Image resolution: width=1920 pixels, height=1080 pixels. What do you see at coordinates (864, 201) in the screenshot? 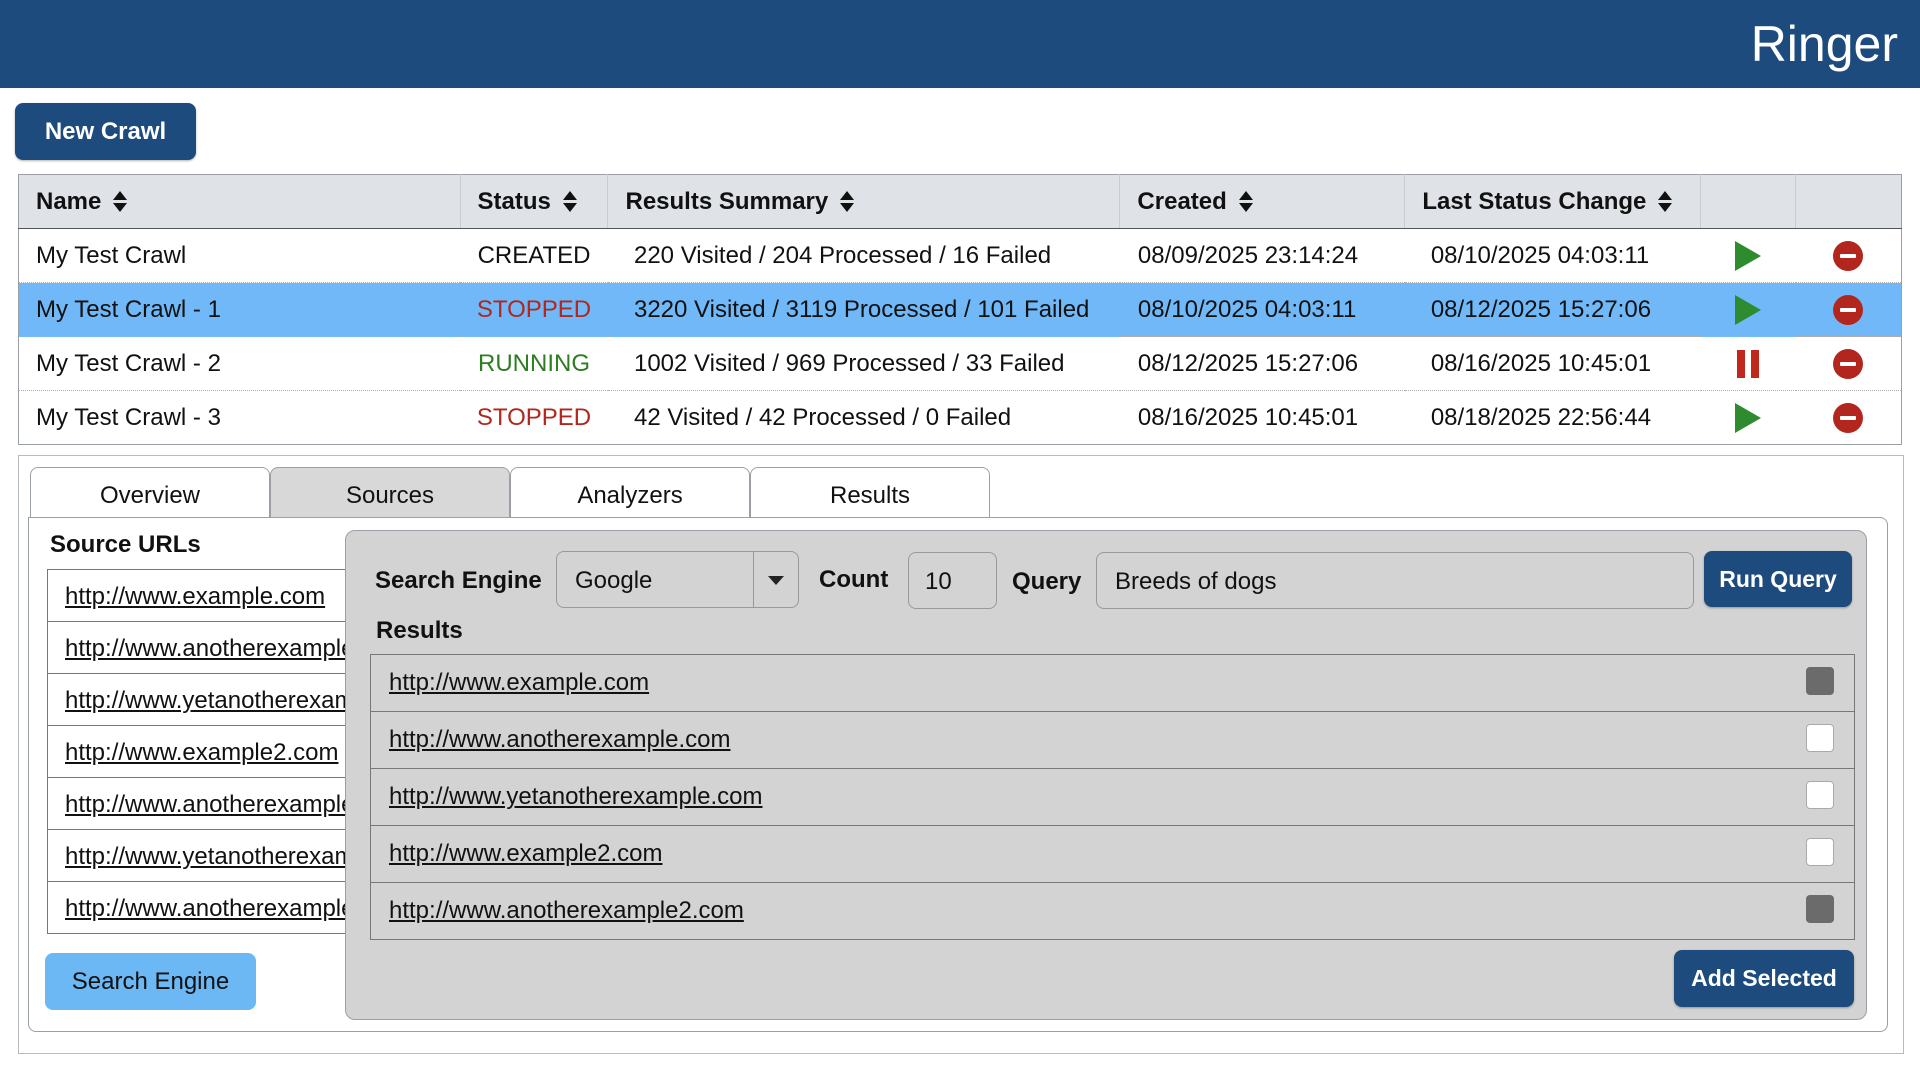
I see `column-header-summary: Results Summary` at bounding box center [864, 201].